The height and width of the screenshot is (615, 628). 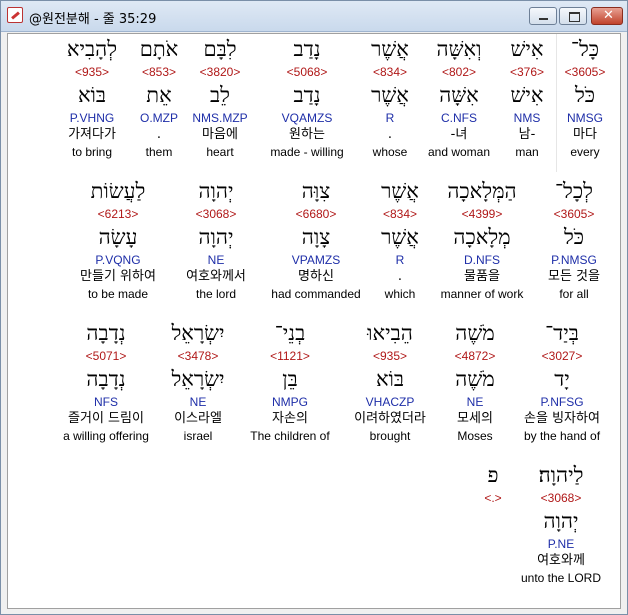 I want to click on strong-number: <3478>, so click(x=198, y=356).